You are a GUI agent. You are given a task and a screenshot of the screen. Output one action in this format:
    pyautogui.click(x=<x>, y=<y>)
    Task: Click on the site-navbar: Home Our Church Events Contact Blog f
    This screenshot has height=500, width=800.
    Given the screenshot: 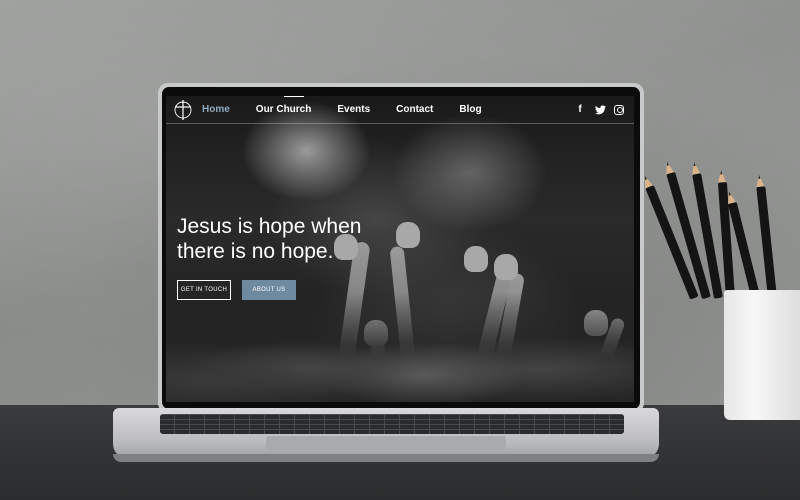 What is the action you would take?
    pyautogui.click(x=400, y=110)
    